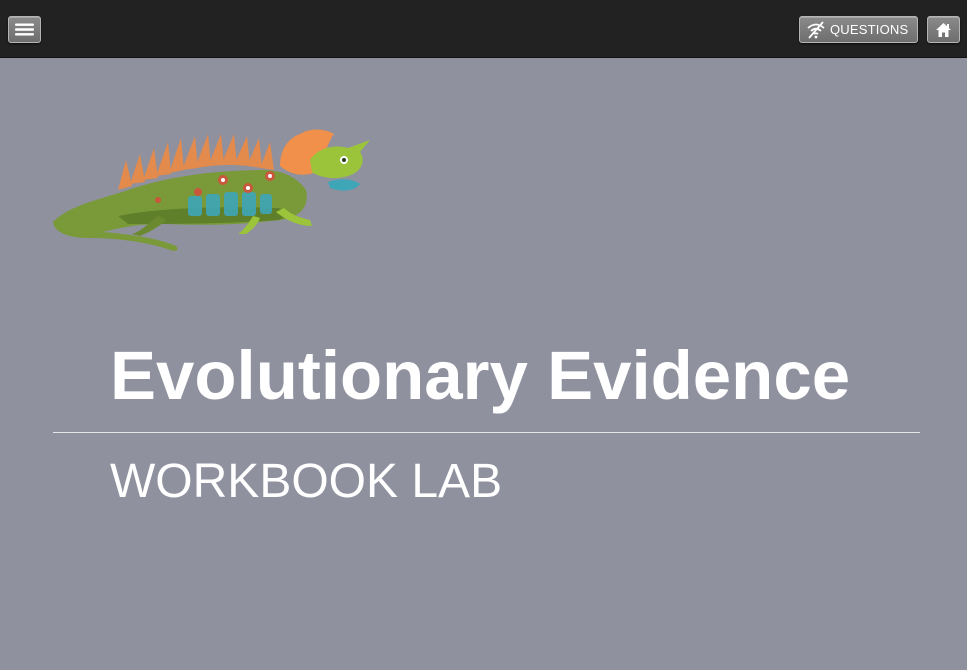 The height and width of the screenshot is (670, 967). I want to click on top-toolbar: QUESTIONS, so click(483, 29).